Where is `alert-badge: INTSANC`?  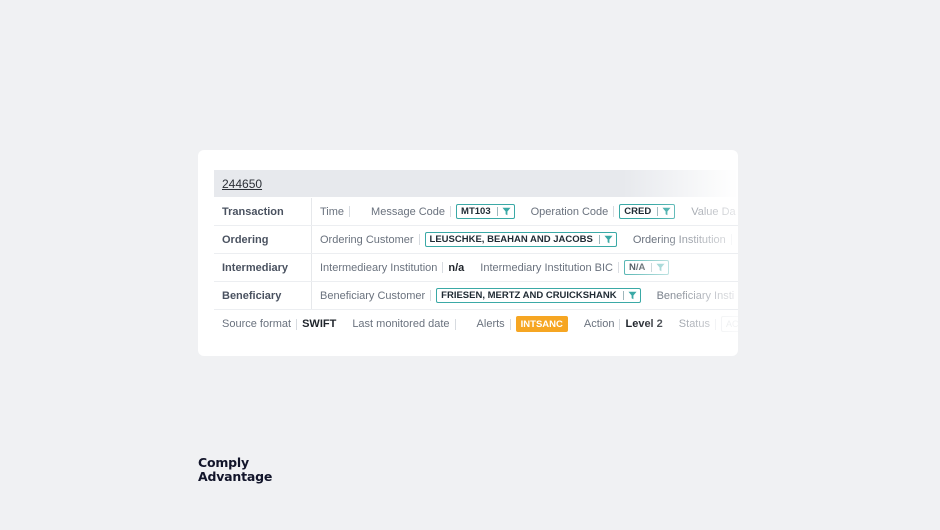 alert-badge: INTSANC is located at coordinates (541, 324).